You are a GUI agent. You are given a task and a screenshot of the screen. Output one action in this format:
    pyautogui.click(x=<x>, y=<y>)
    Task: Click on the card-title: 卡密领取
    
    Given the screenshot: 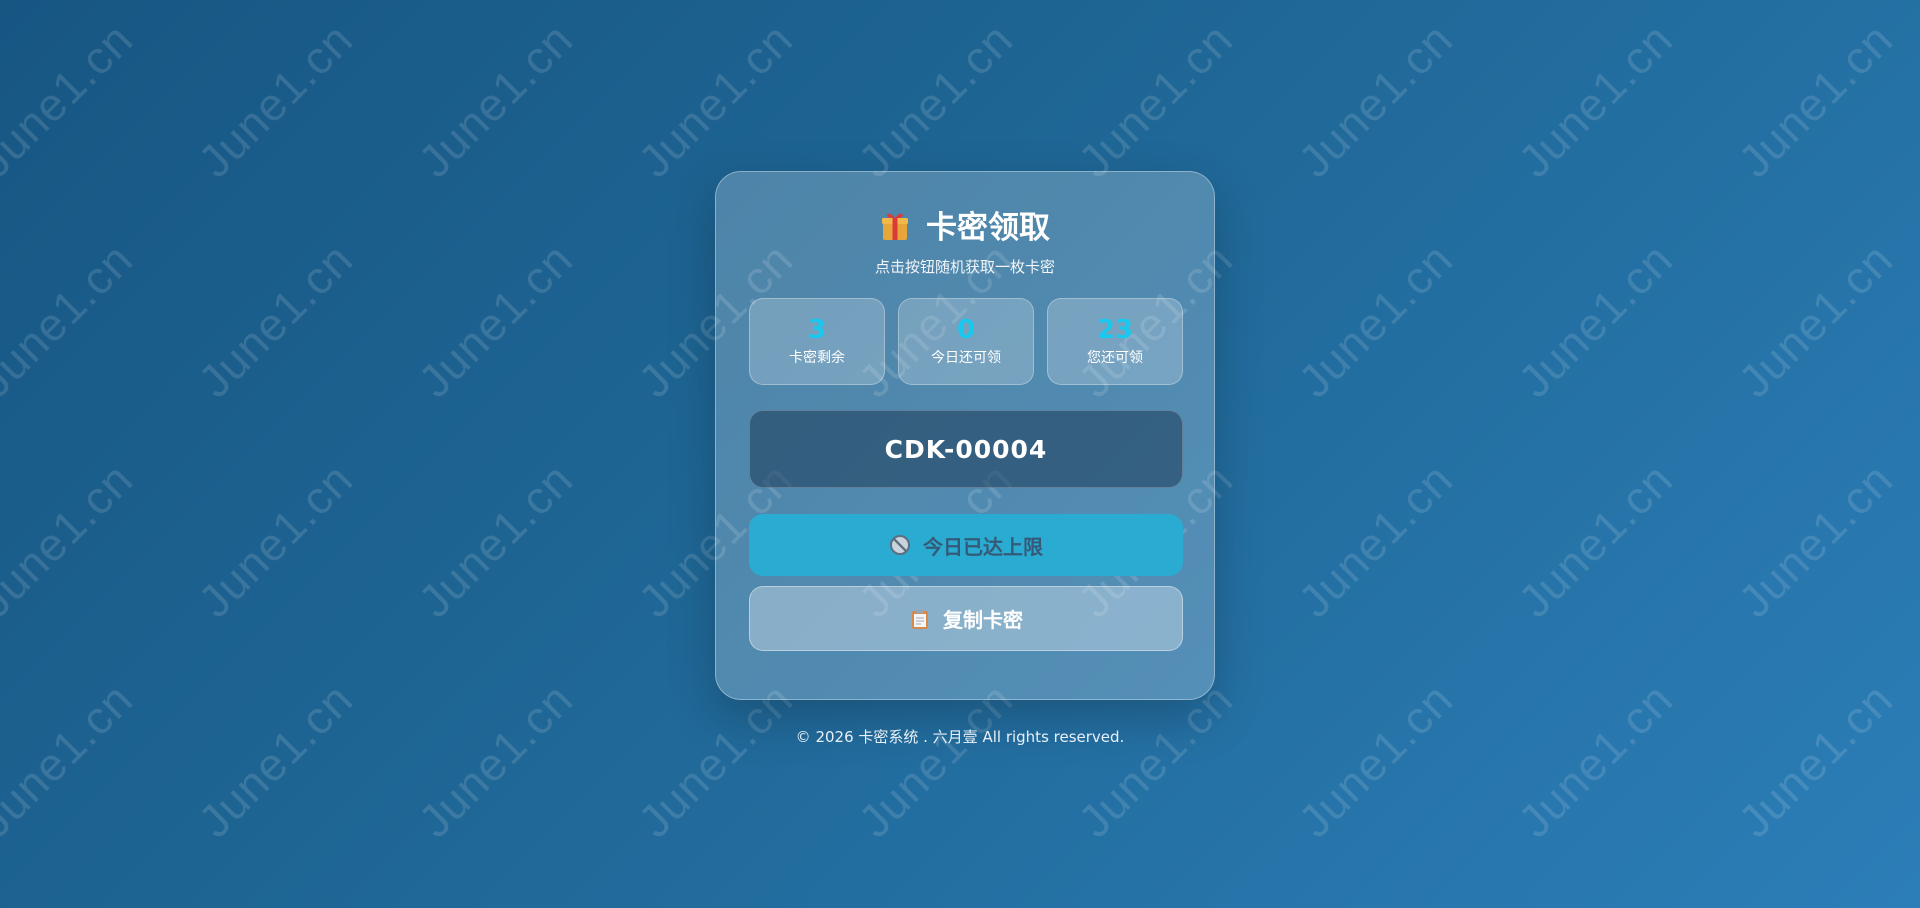 What is the action you would take?
    pyautogui.click(x=965, y=228)
    